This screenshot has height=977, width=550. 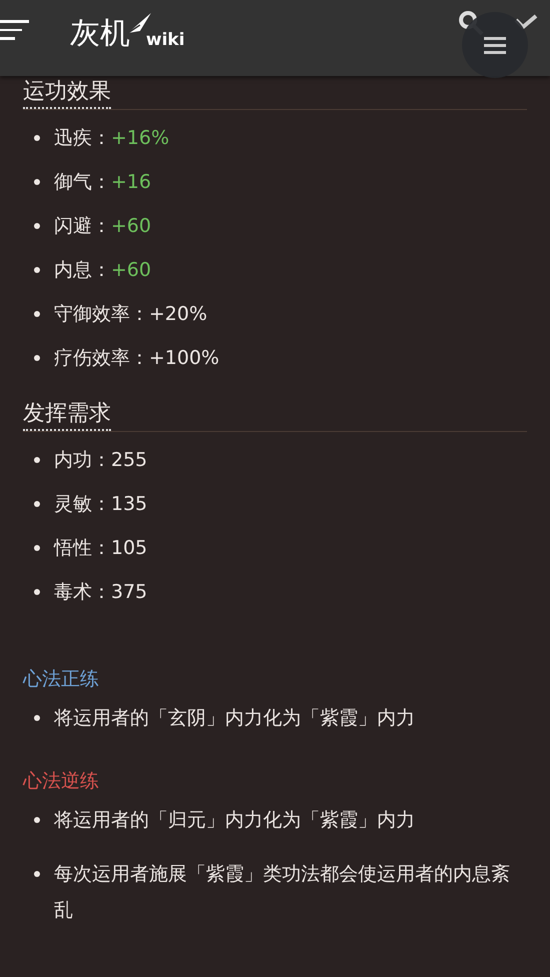 What do you see at coordinates (82, 226) in the screenshot?
I see `stat-label: 闪避：` at bounding box center [82, 226].